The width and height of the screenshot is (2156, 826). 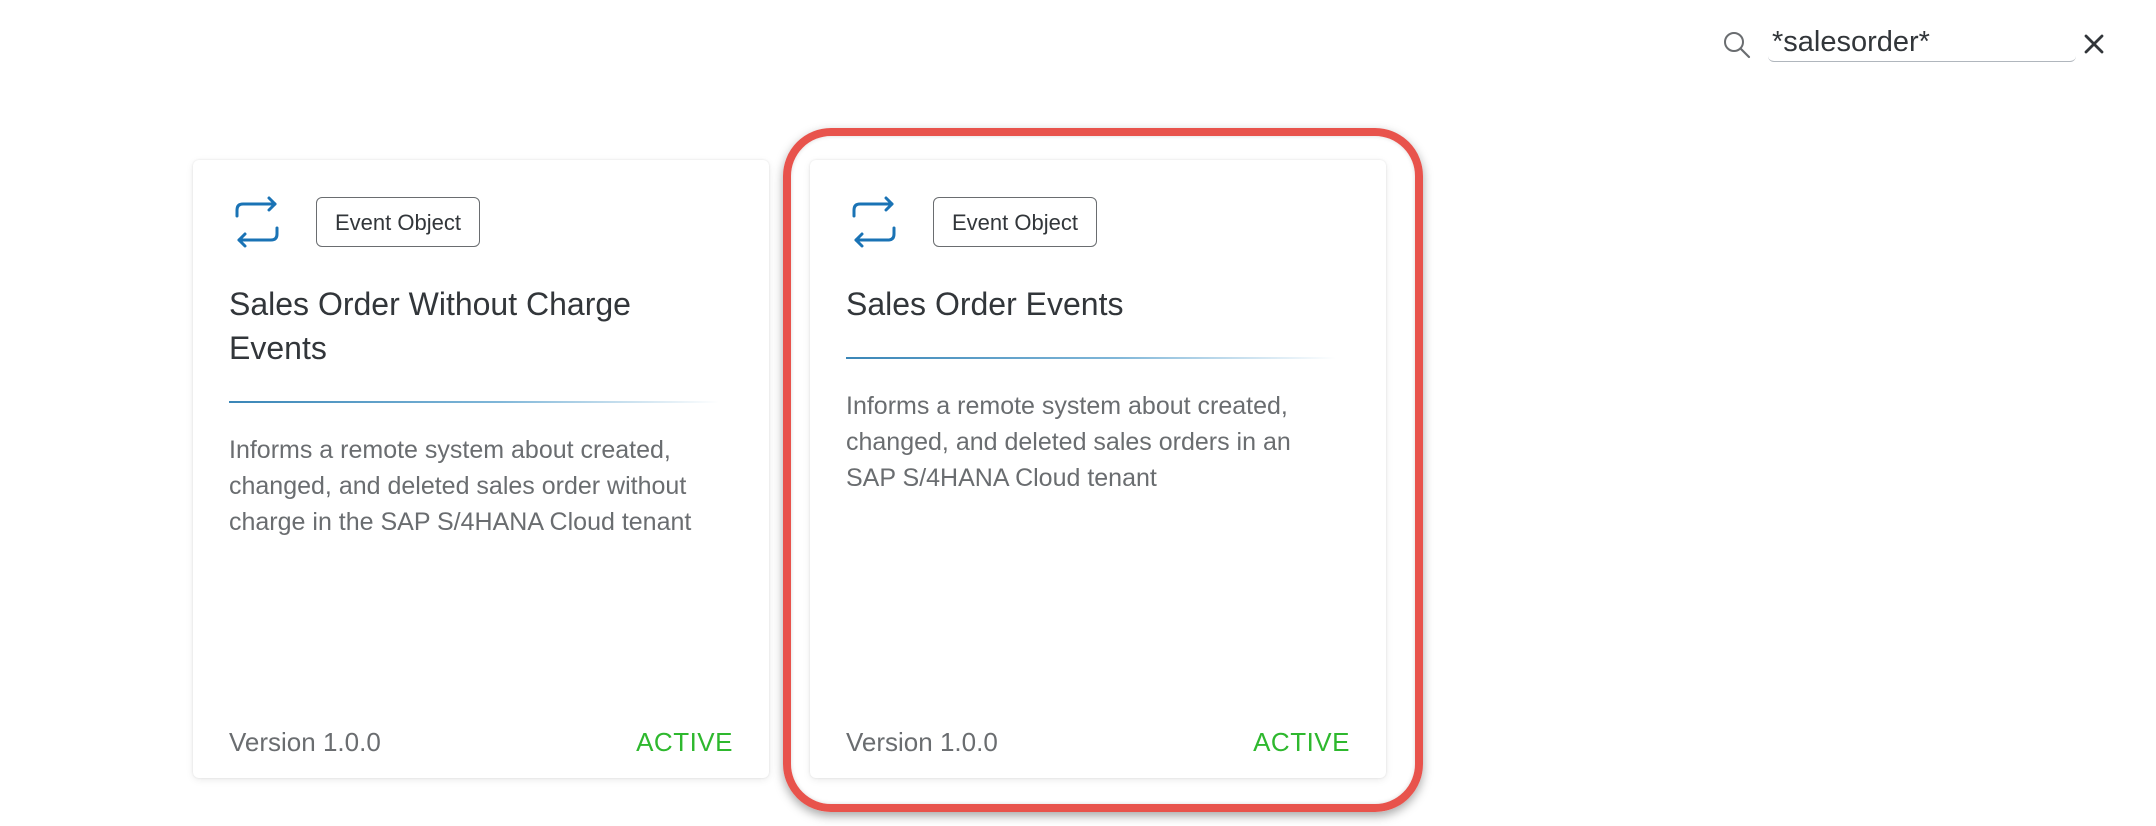 I want to click on card-title: Sales Order Without Charge Events, so click(x=430, y=326).